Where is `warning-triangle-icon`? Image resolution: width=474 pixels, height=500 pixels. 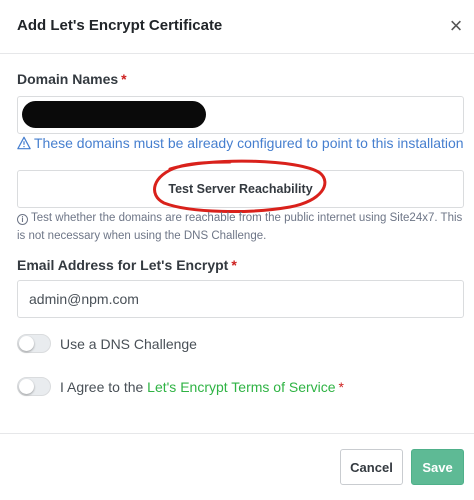
warning-triangle-icon is located at coordinates (24, 143).